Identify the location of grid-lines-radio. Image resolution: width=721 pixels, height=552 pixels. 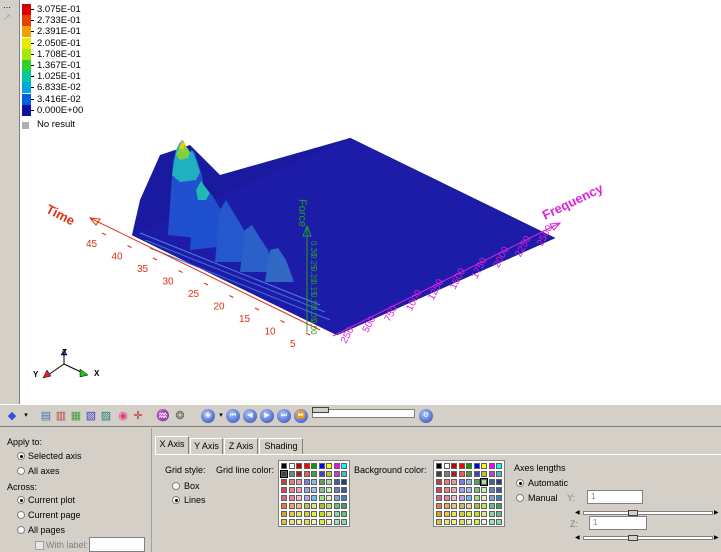
(176, 500).